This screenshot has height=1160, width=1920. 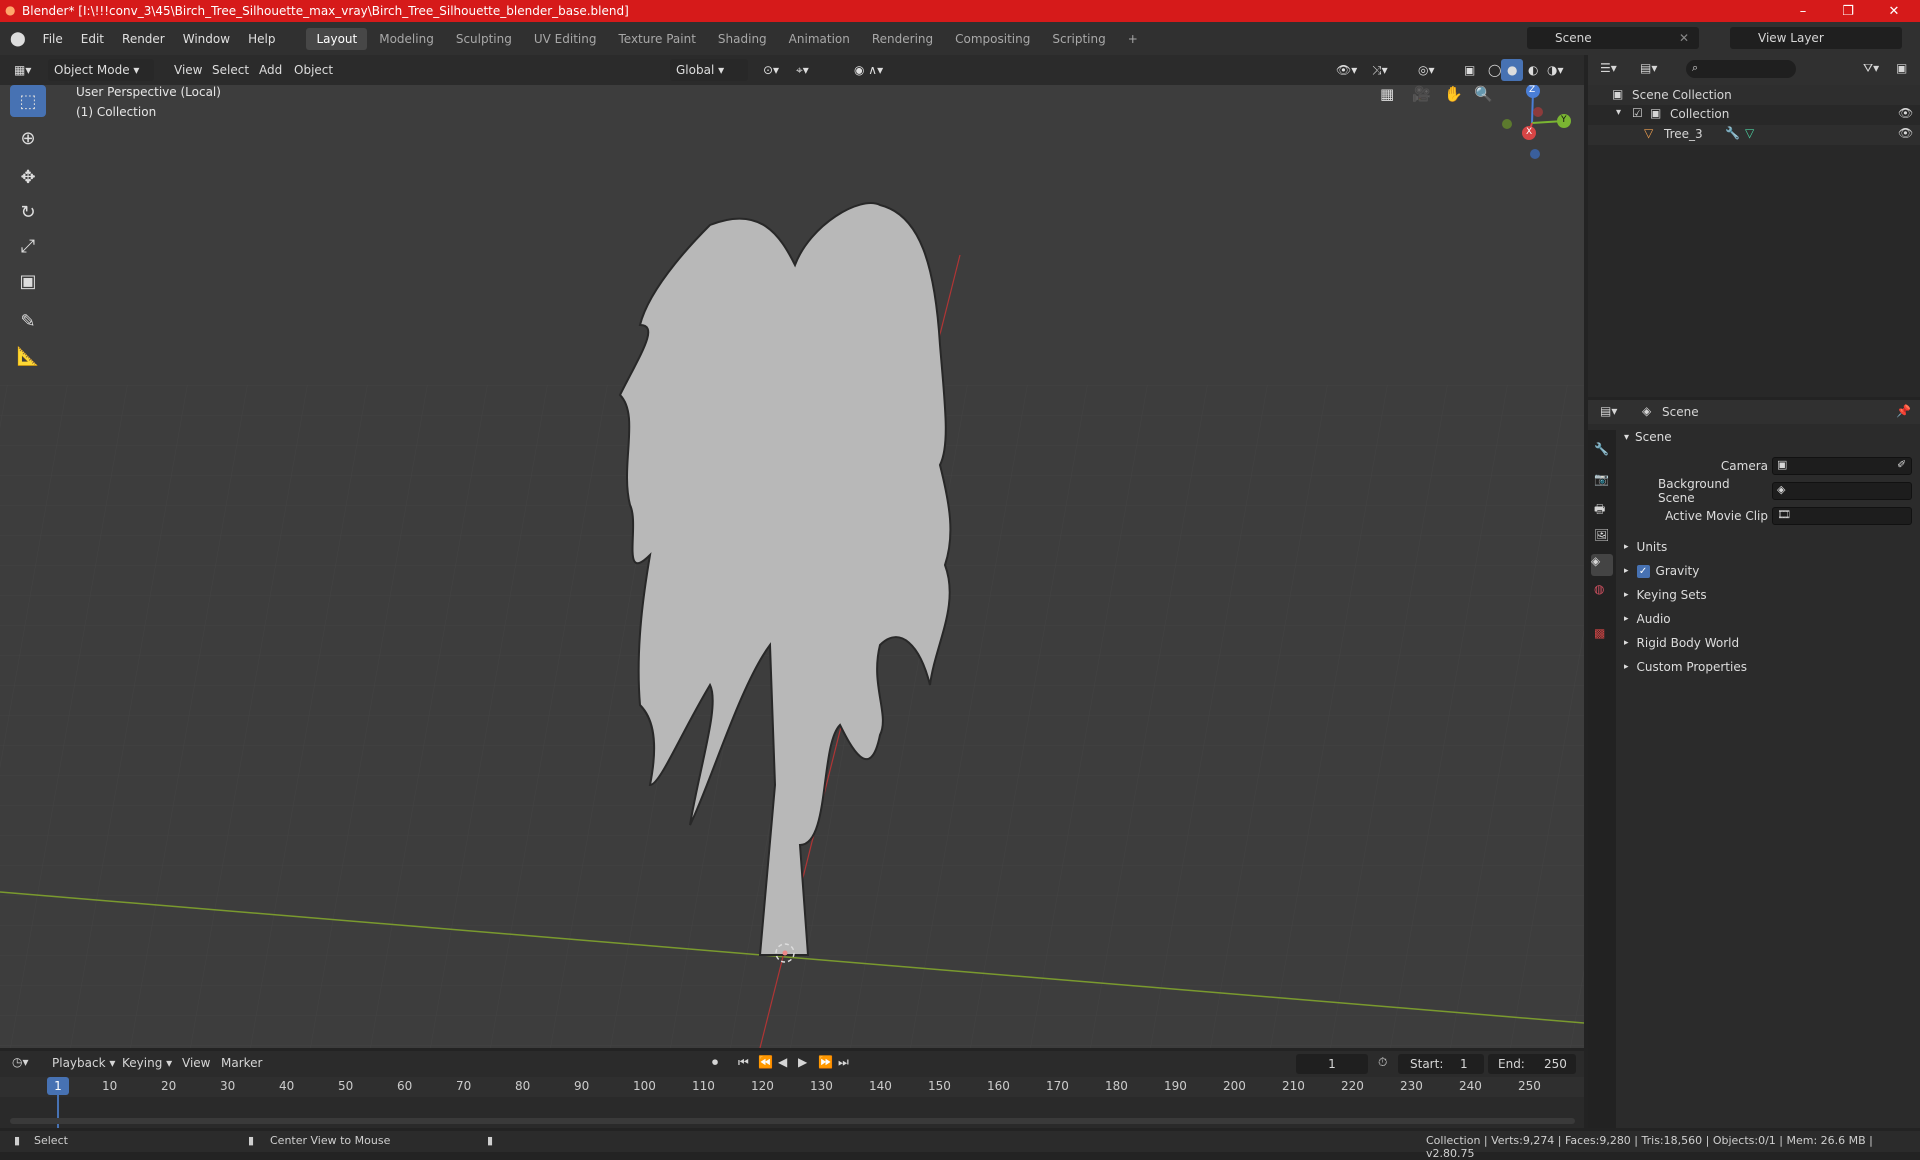 What do you see at coordinates (188, 70) in the screenshot?
I see `menu-view: View` at bounding box center [188, 70].